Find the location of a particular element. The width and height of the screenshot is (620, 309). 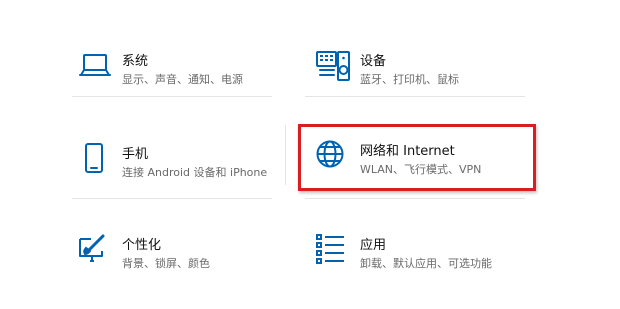

tile-title: 网络和 Internet is located at coordinates (407, 151).